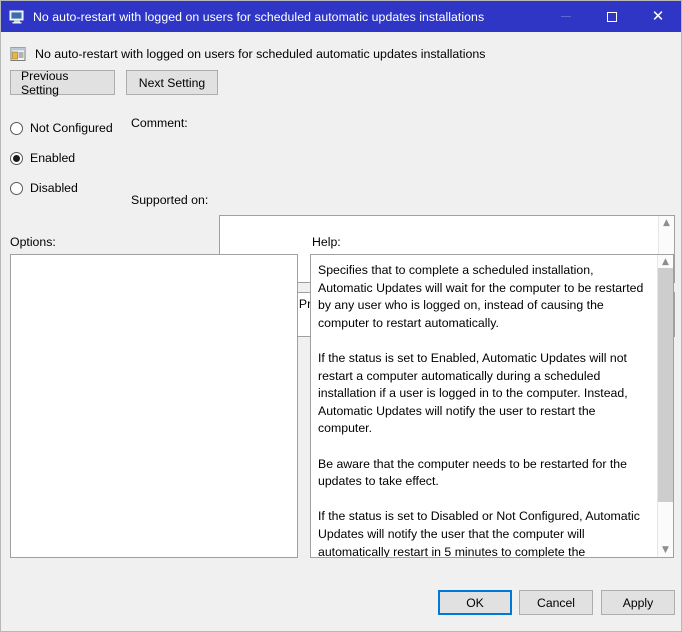 This screenshot has width=682, height=632. I want to click on radio-disabled-indicator, so click(16, 188).